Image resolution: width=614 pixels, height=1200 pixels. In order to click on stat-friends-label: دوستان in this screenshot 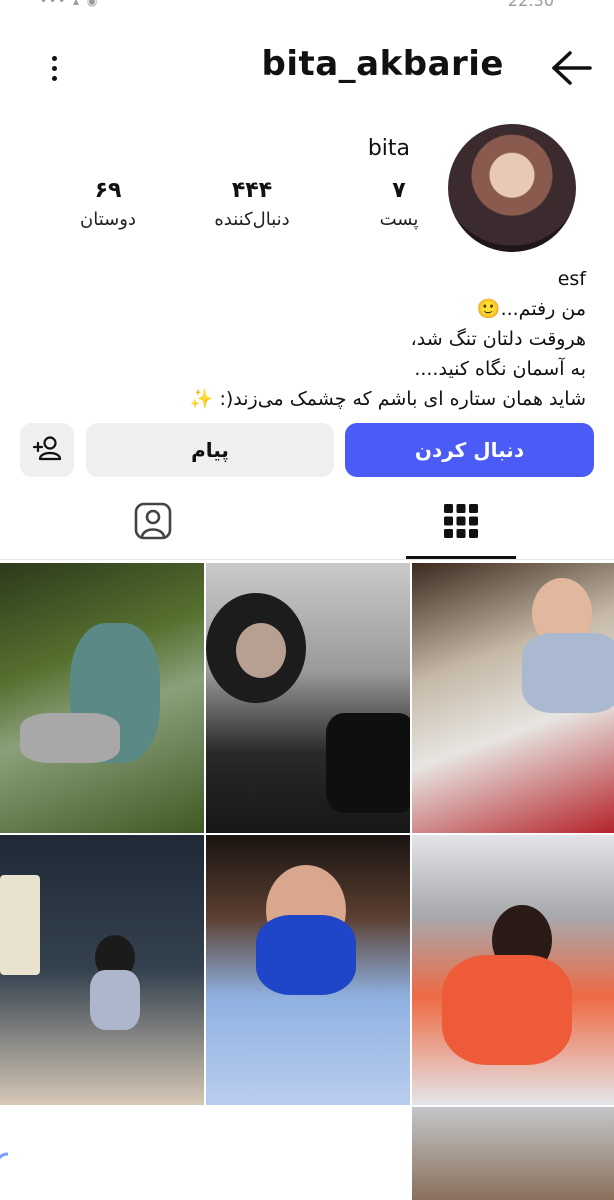, I will do `click(108, 219)`.